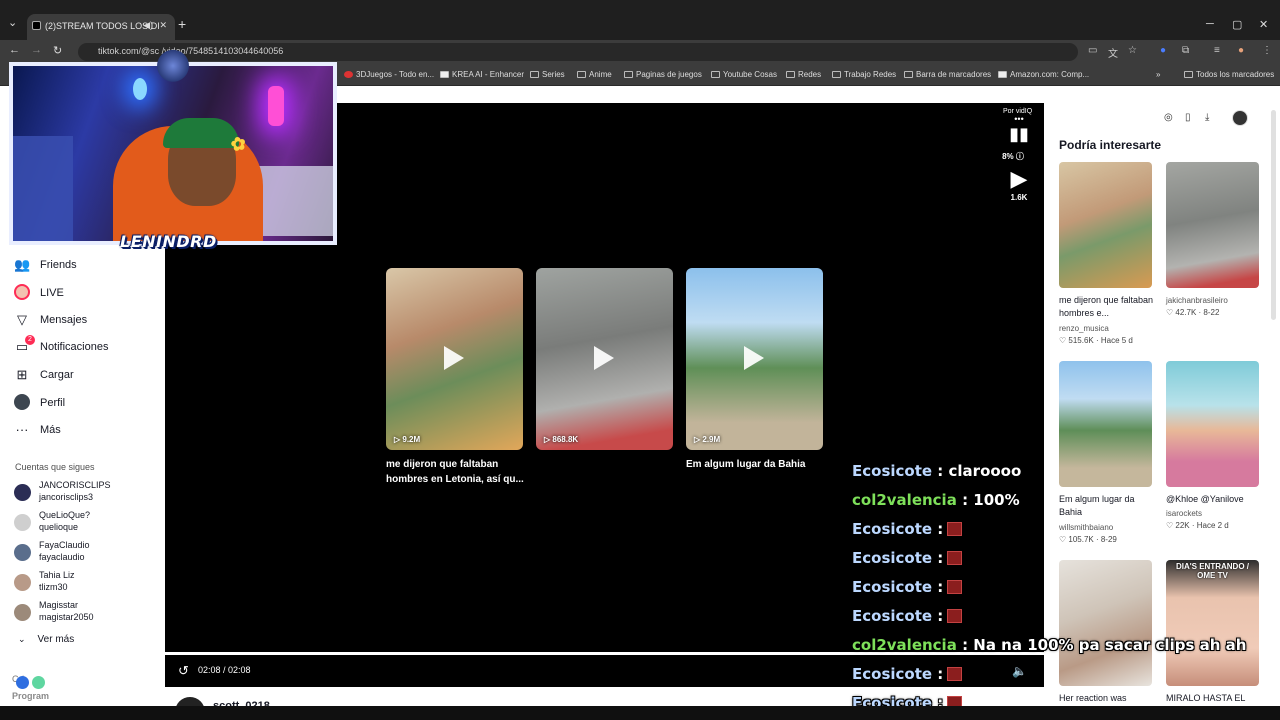  Describe the element at coordinates (1241, 50) in the screenshot. I see `profile-avatar-icon: ●` at that location.